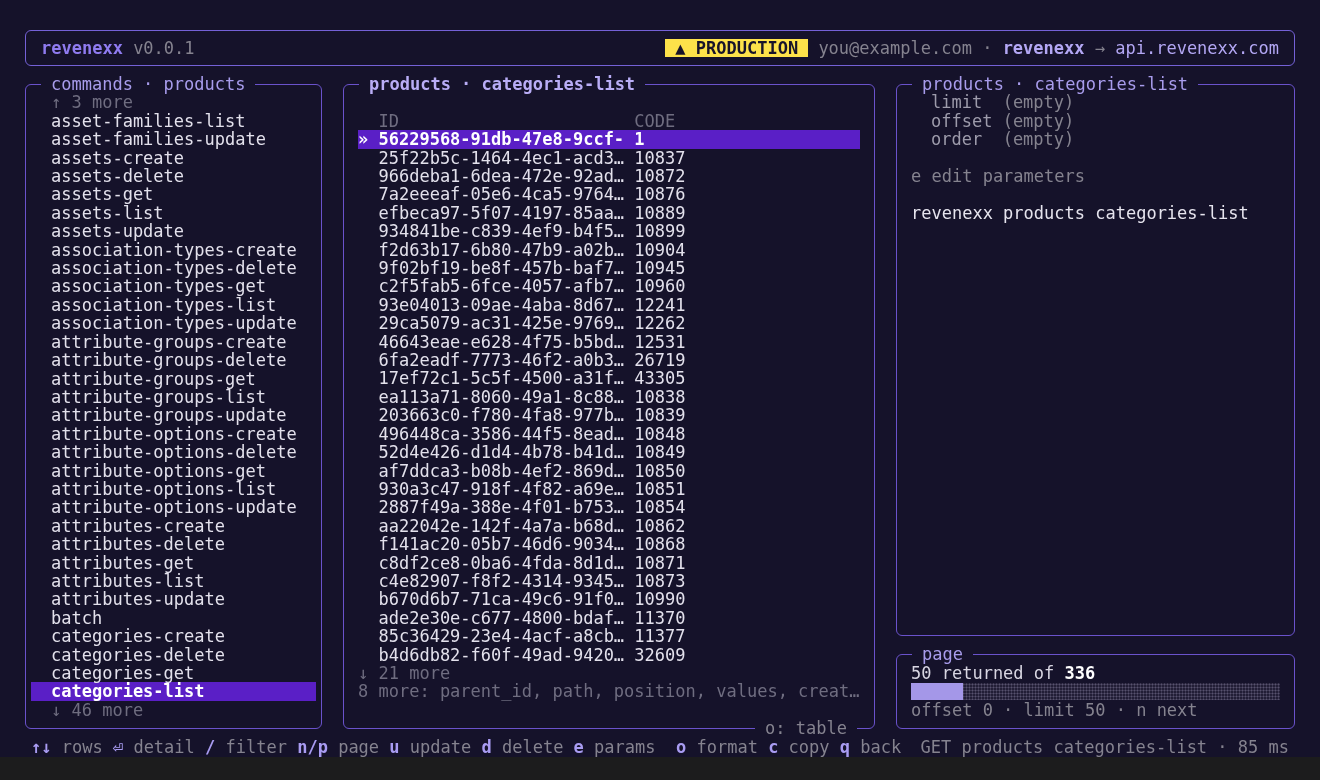 The width and height of the screenshot is (1320, 780). I want to click on table-row: 934841be-c839-4ef9-b4f5… 10899, so click(609, 231).